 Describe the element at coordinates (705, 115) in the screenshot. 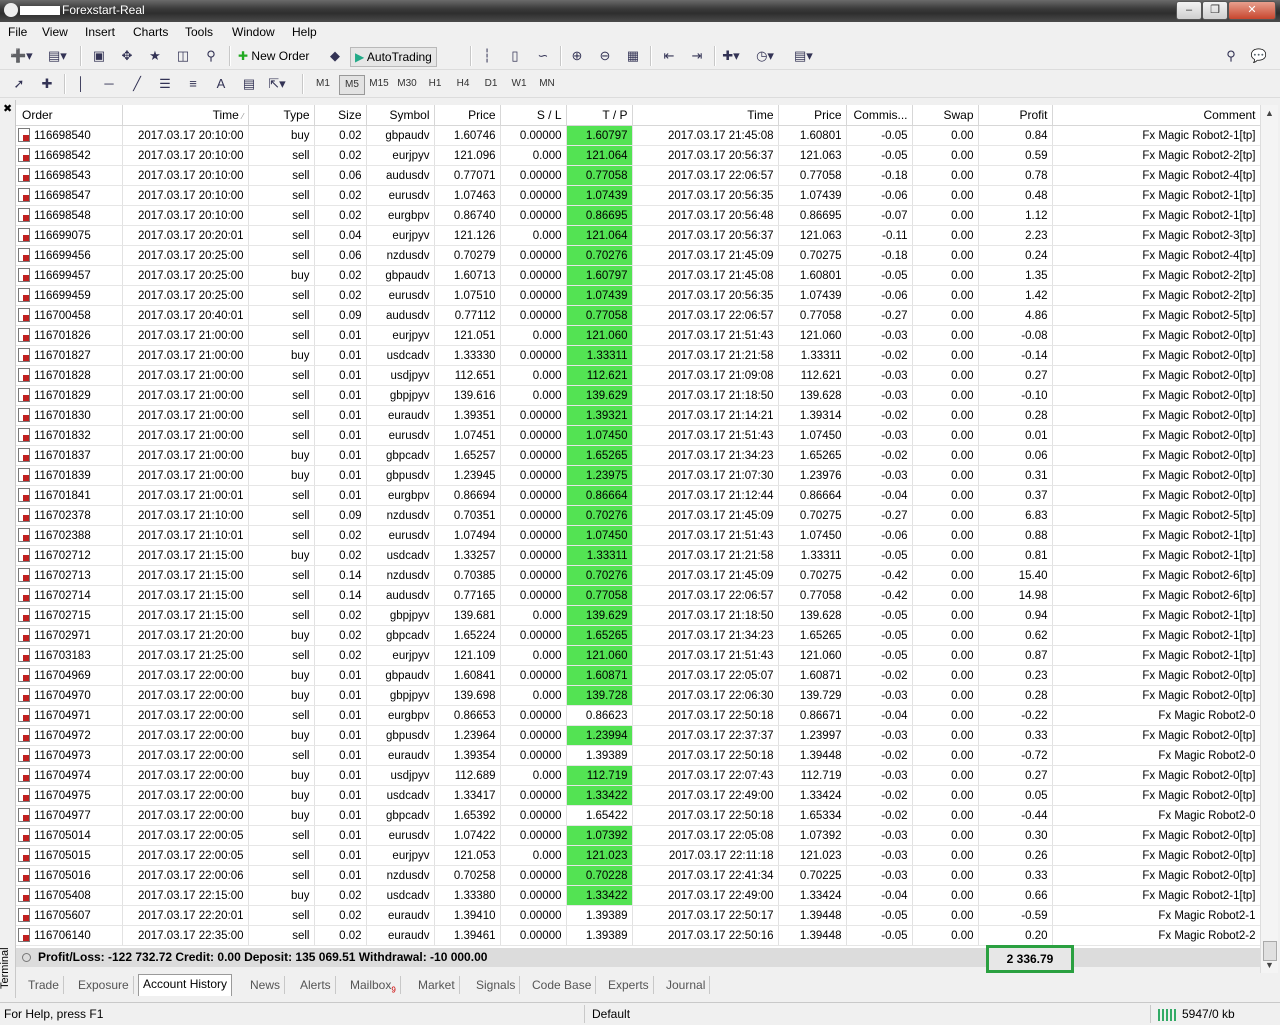

I see `column-header-close-time: Time` at that location.